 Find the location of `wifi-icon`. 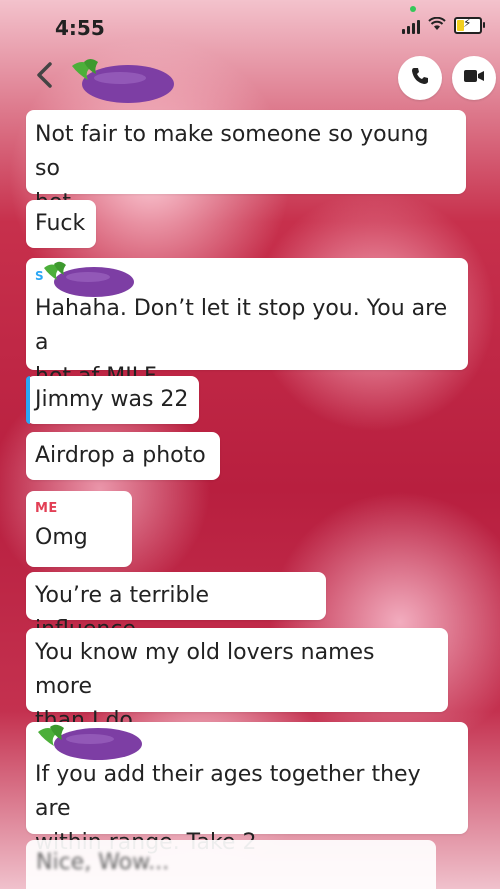

wifi-icon is located at coordinates (437, 25).